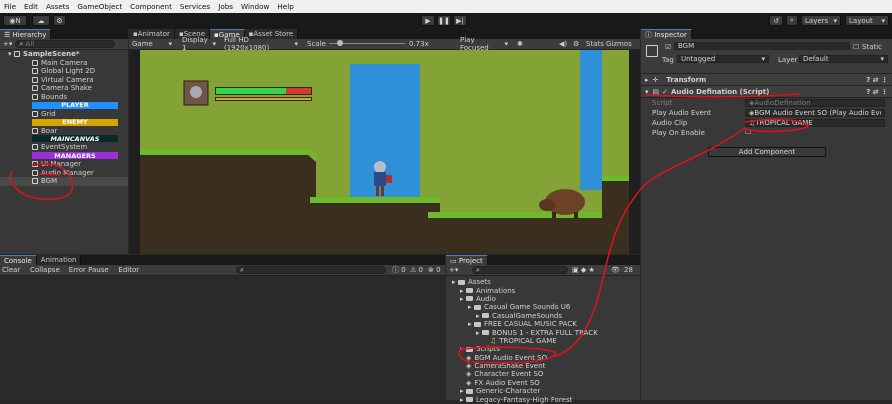  What do you see at coordinates (367, 43) in the screenshot?
I see `scale-slider` at bounding box center [367, 43].